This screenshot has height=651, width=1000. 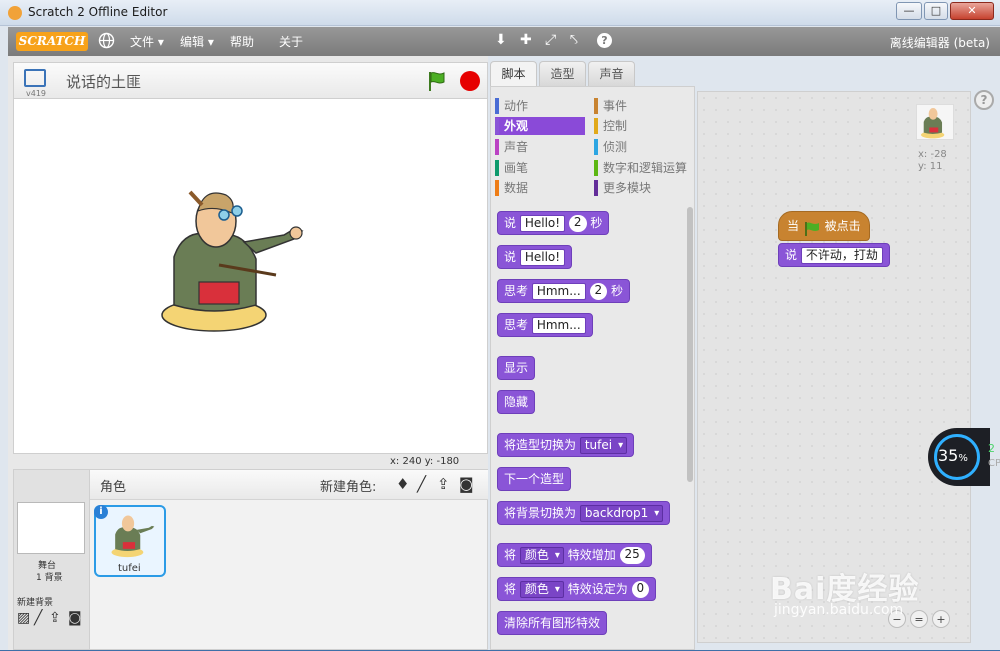 What do you see at coordinates (936, 11) in the screenshot?
I see `maximize-button: □` at bounding box center [936, 11].